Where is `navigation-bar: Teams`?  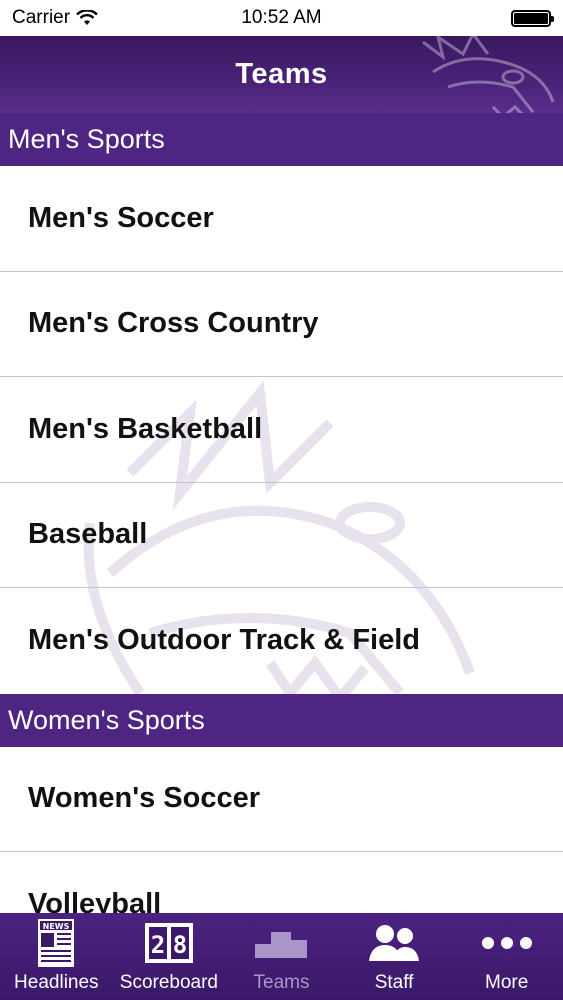 navigation-bar: Teams is located at coordinates (281, 74).